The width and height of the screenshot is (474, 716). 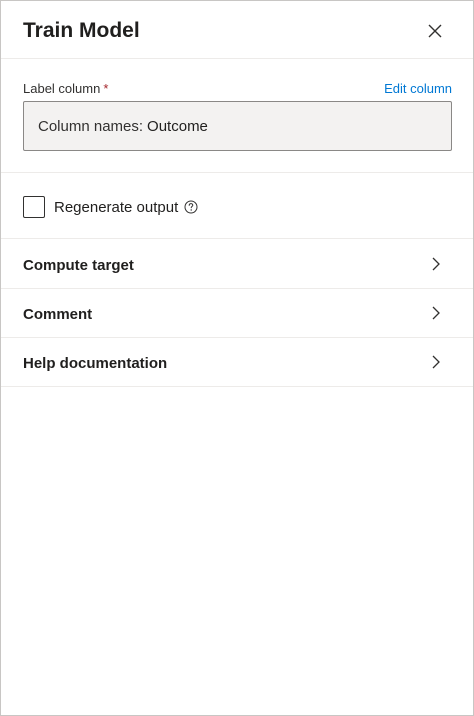 I want to click on regenerate-output-section: Regenerate output, so click(x=237, y=206).